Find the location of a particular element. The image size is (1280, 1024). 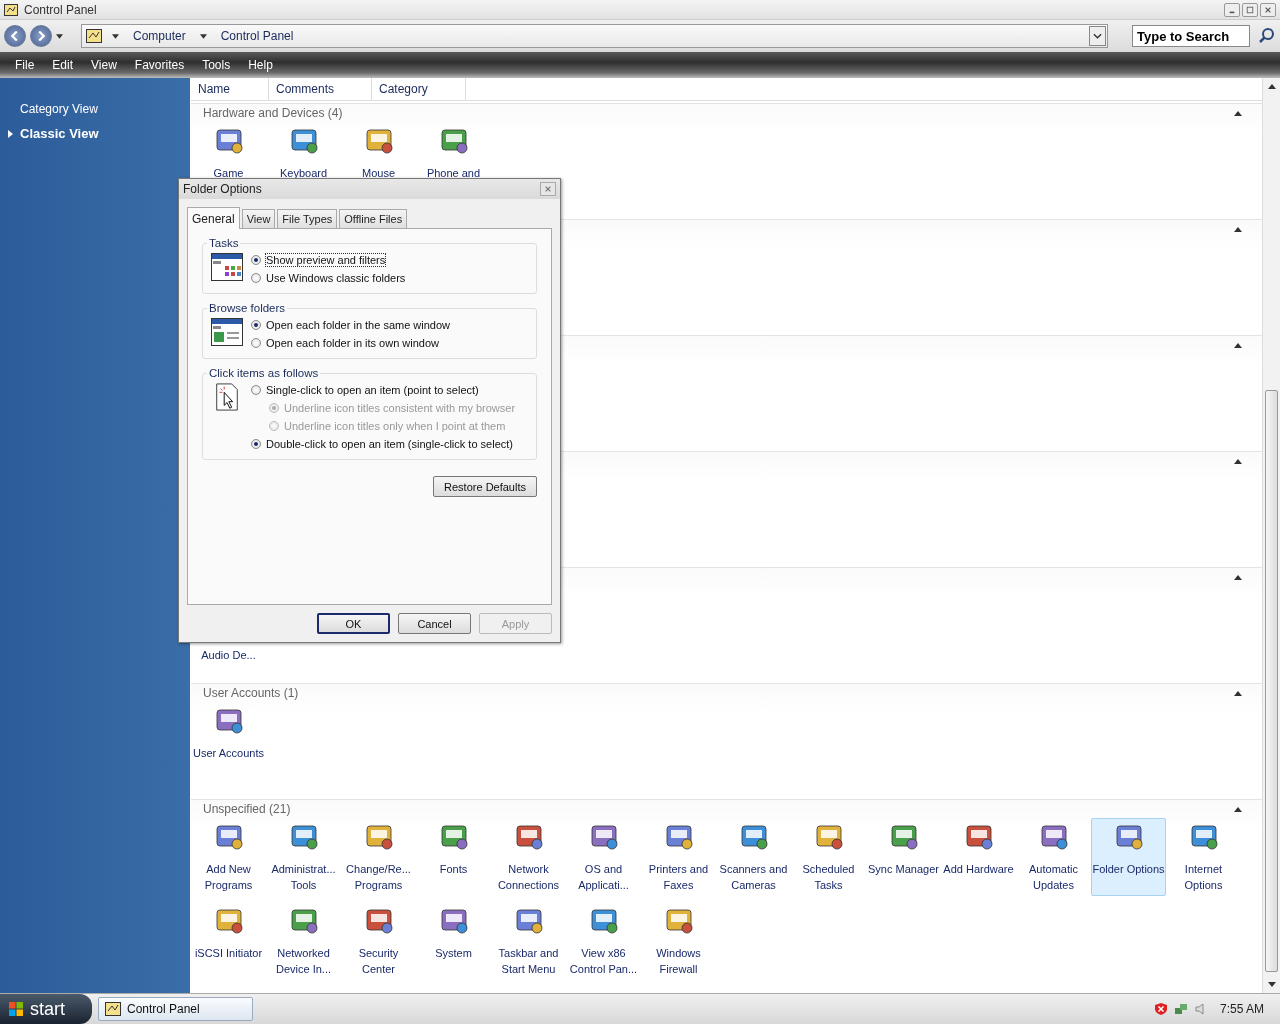

applet-item: User Accounts is located at coordinates (228, 733).